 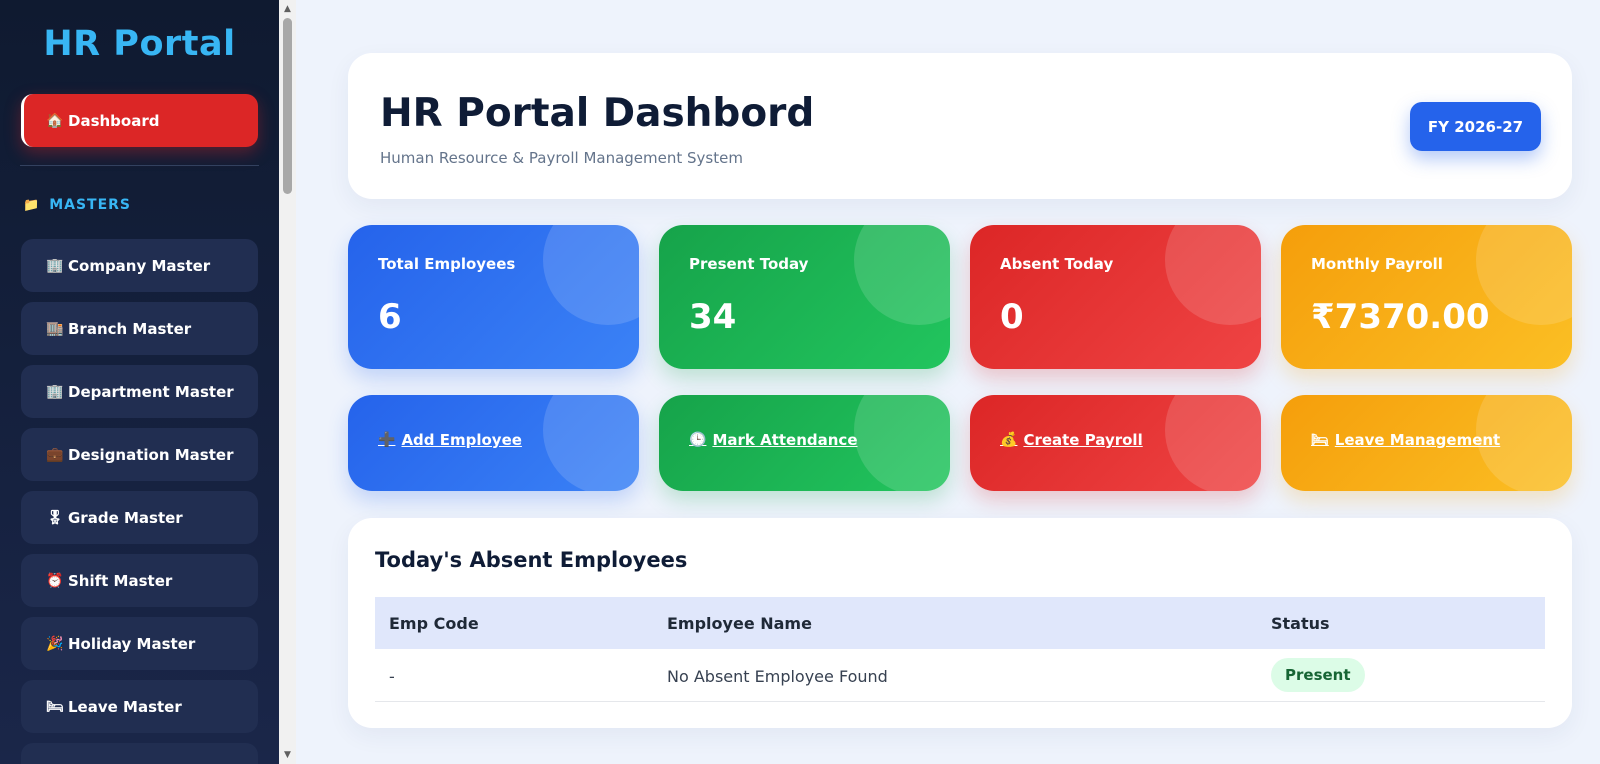 What do you see at coordinates (287, 755) in the screenshot?
I see `scroll-down-icon: ▼` at bounding box center [287, 755].